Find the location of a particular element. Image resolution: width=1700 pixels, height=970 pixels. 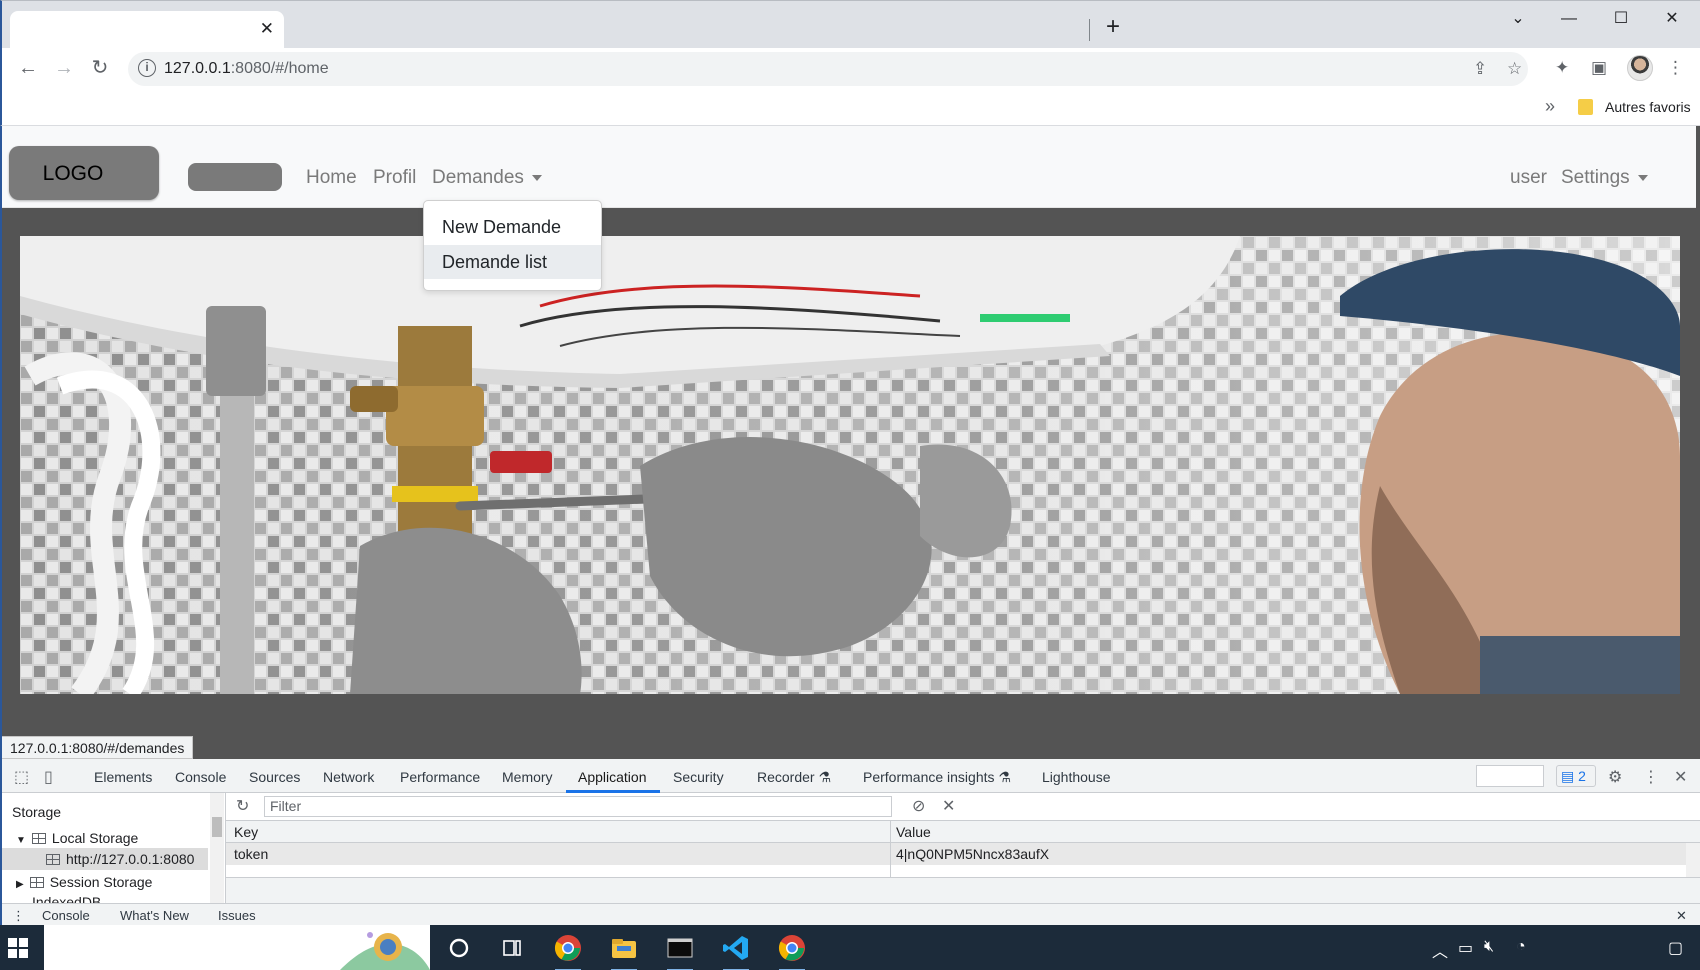

storage-grid-icon is located at coordinates (38, 838).